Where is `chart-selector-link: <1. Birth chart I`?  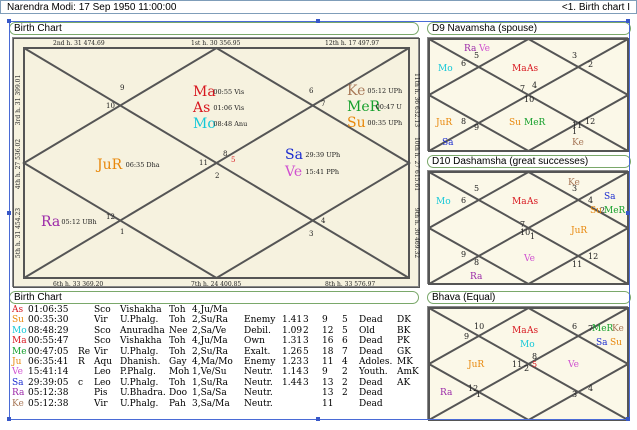
chart-selector-link: <1. Birth chart I is located at coordinates (596, 7).